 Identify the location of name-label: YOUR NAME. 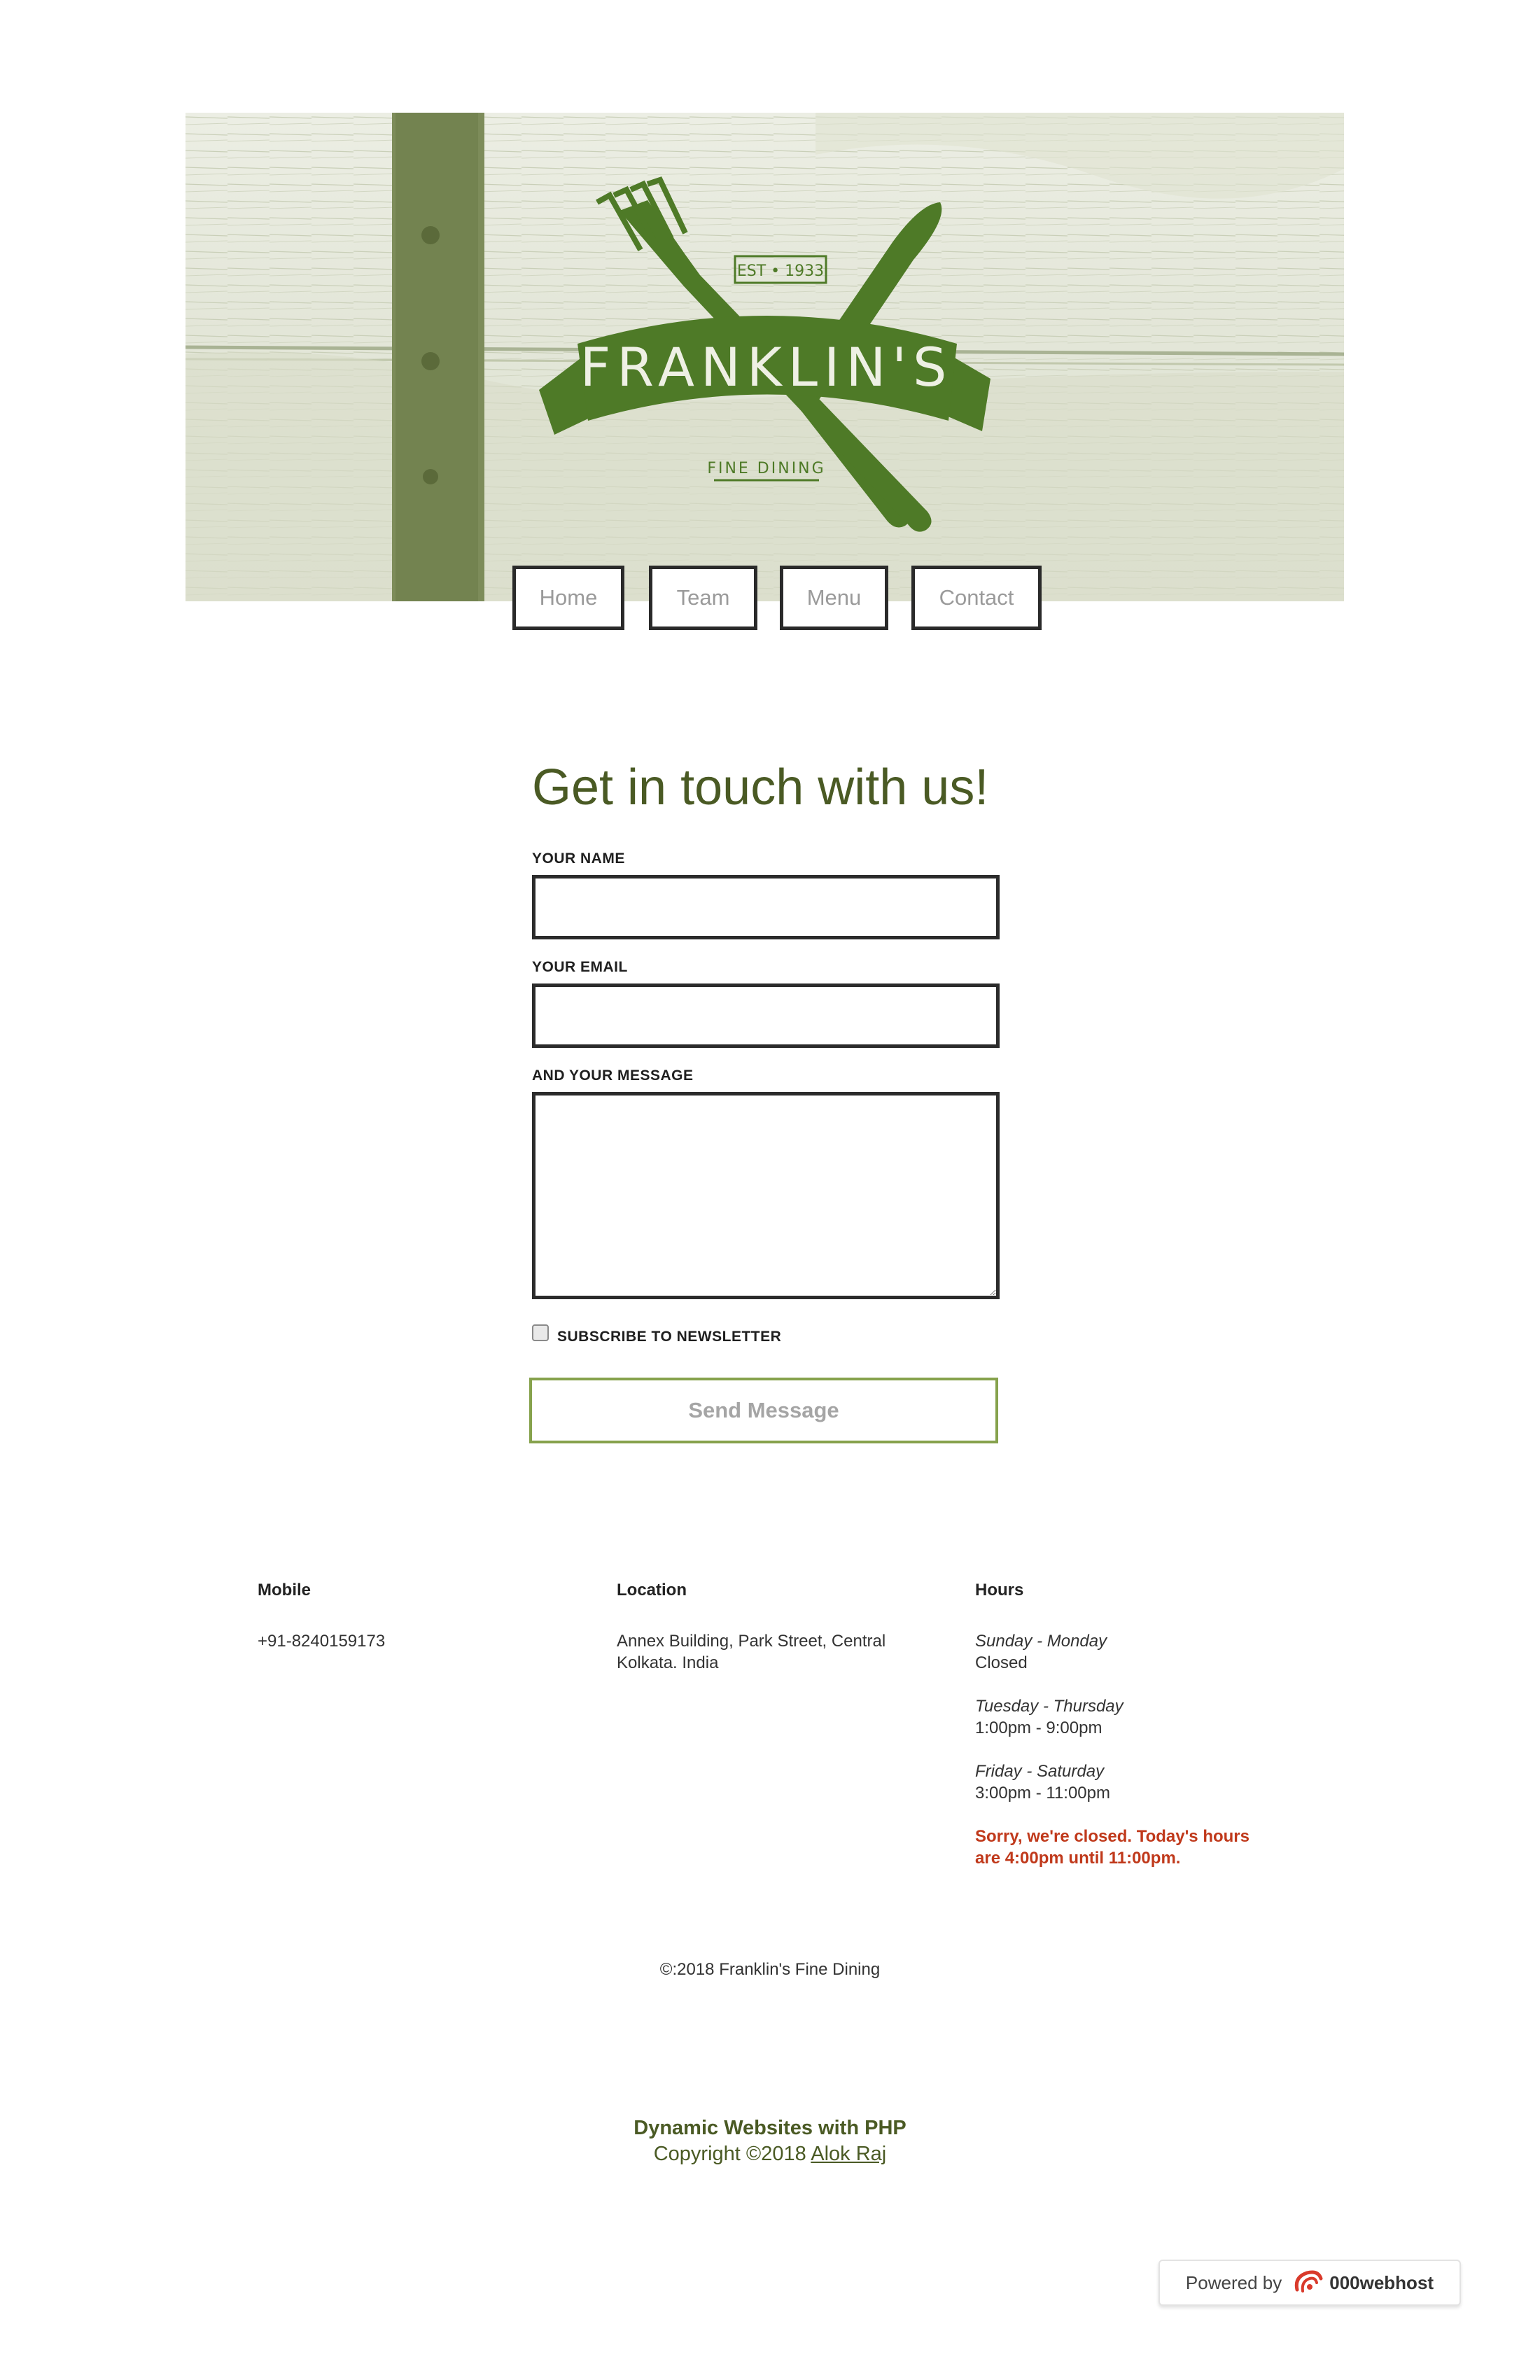
(578, 858).